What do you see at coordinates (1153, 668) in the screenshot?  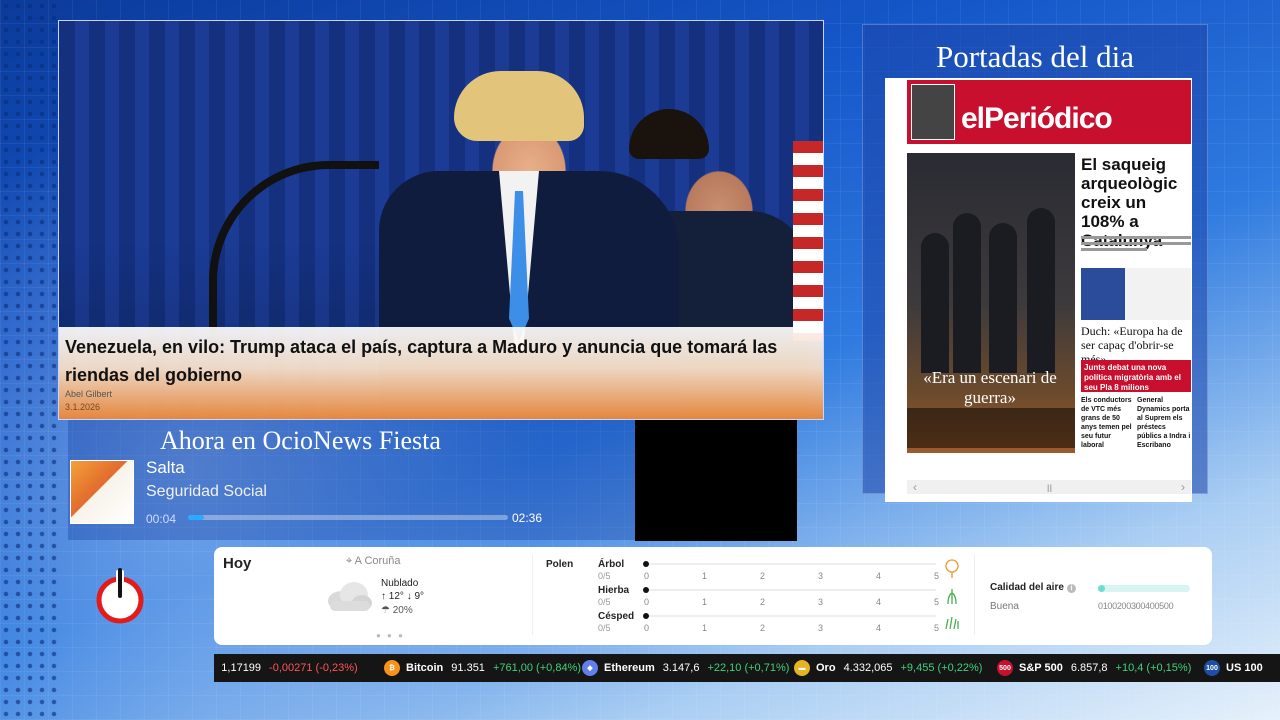 I see `ticker-change: +10,4 (+0,15%)` at bounding box center [1153, 668].